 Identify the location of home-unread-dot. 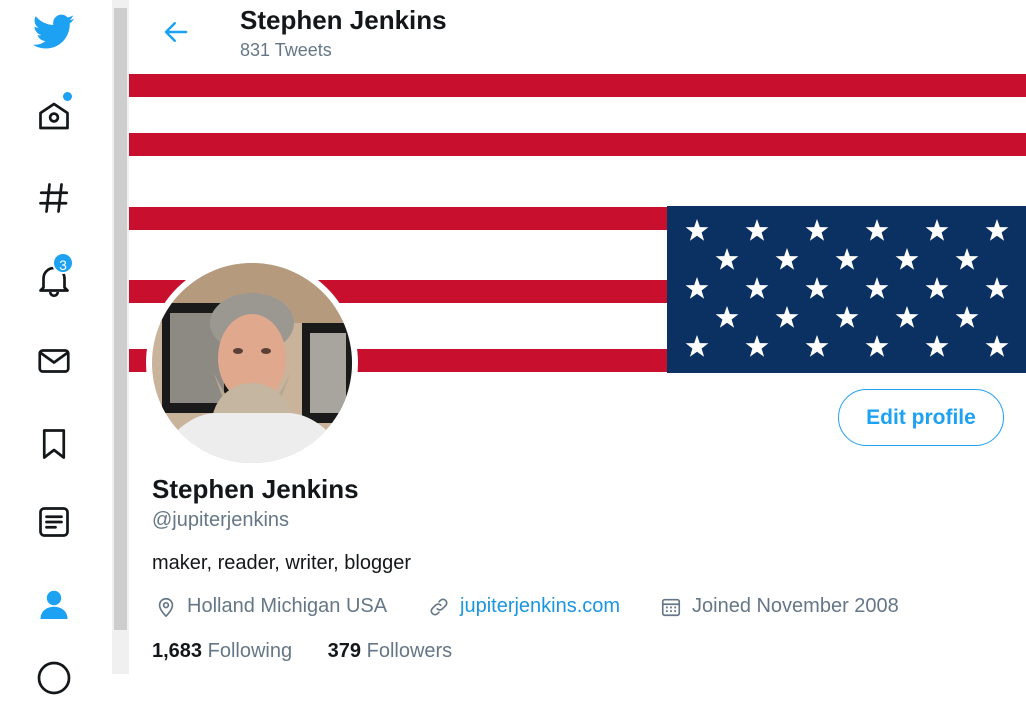
(67, 96).